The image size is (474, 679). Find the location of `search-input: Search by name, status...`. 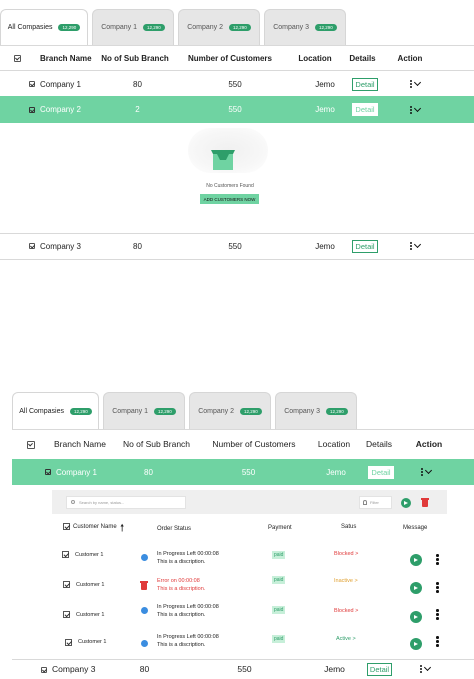

search-input: Search by name, status... is located at coordinates (126, 502).